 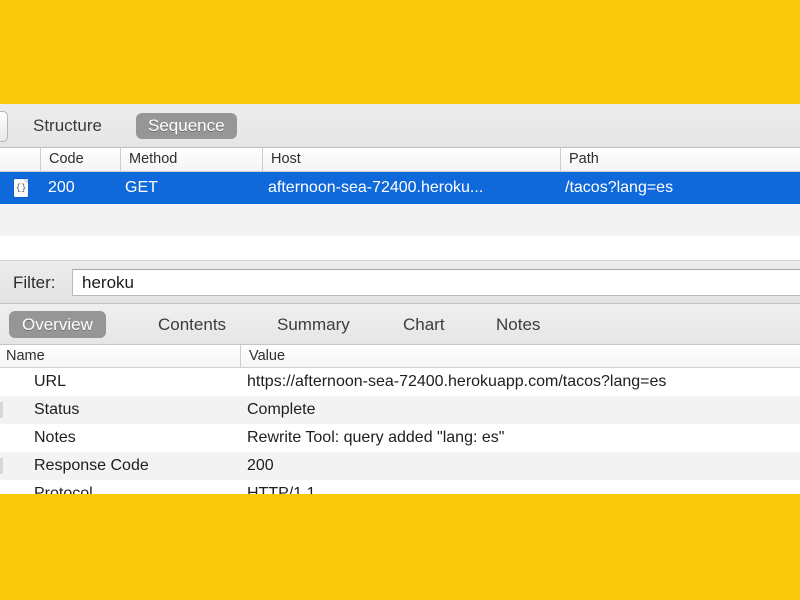 I want to click on column-header-host: Host, so click(x=411, y=159).